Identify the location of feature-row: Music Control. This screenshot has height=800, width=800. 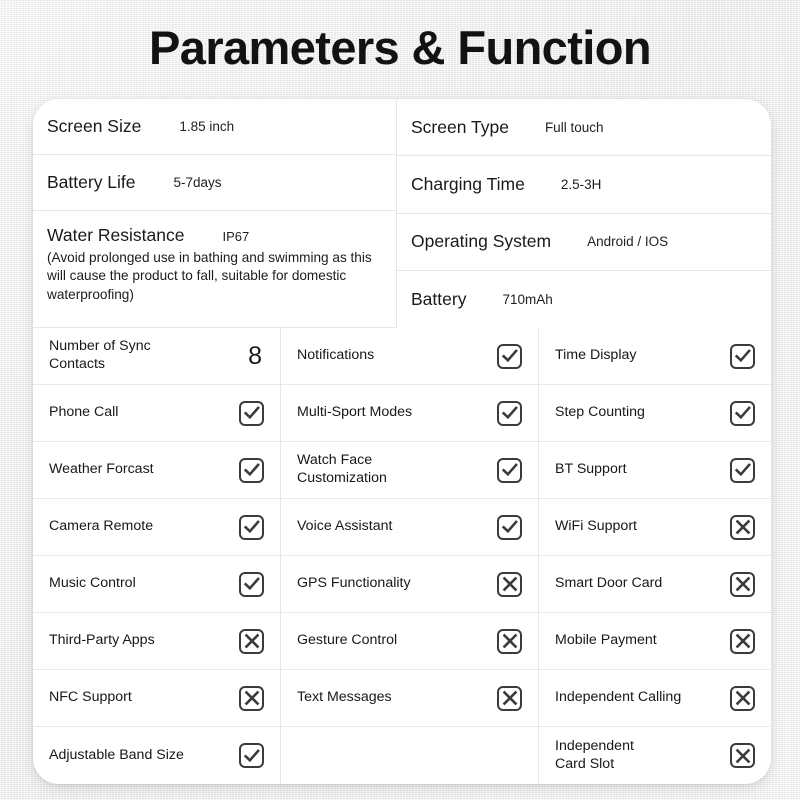
(156, 584).